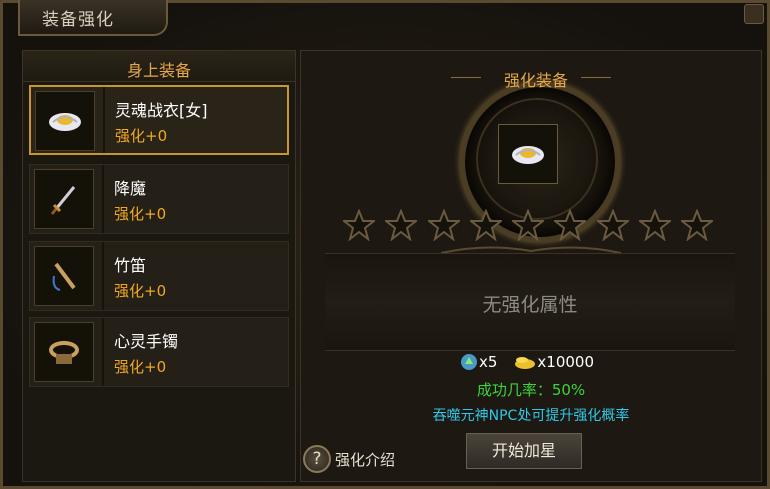 This screenshot has height=489, width=770. What do you see at coordinates (159, 276) in the screenshot?
I see `equip-item-flute: 竹笛 强化+0` at bounding box center [159, 276].